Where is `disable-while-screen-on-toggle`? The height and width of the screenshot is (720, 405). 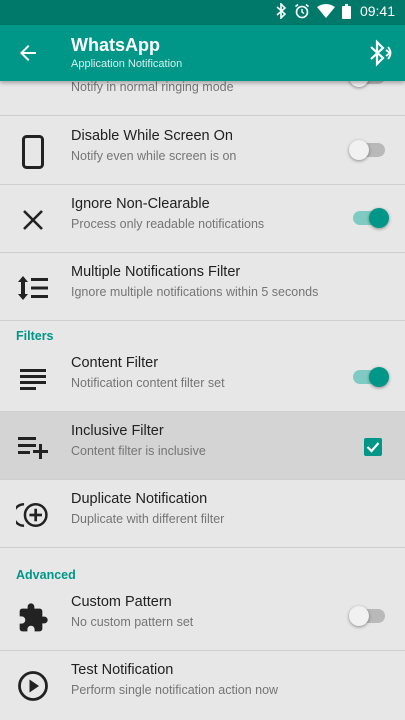 disable-while-screen-on-toggle is located at coordinates (367, 150).